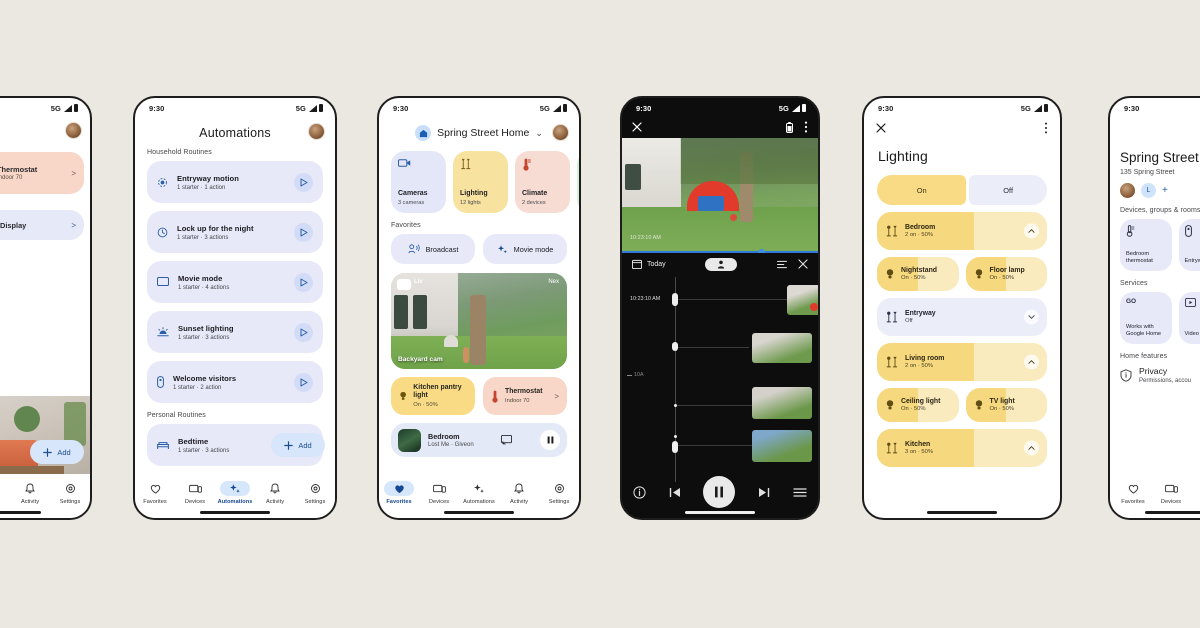  I want to click on info-icon, so click(639, 492).